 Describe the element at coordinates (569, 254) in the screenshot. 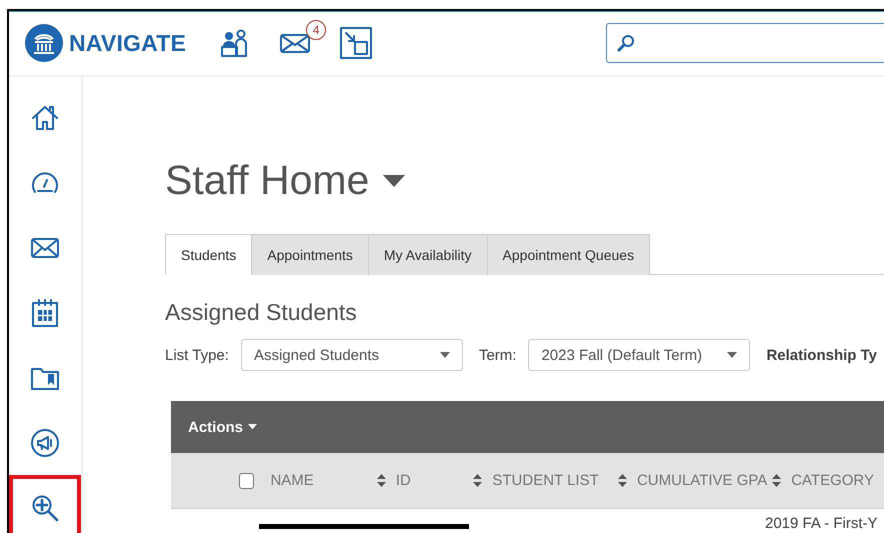

I see `tab: Appointment Queues` at that location.